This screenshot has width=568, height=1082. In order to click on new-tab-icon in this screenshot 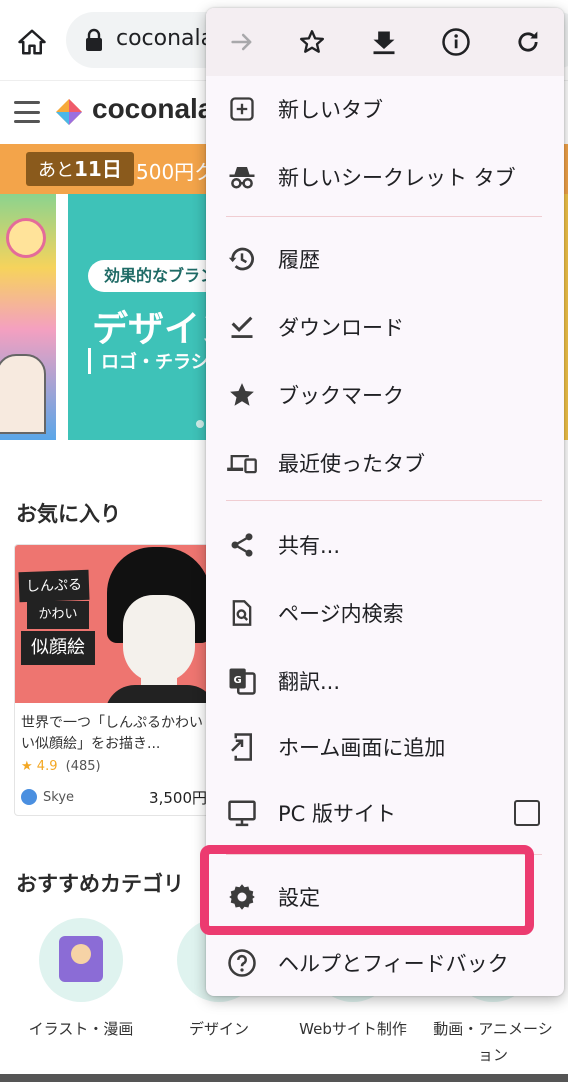, I will do `click(242, 109)`.